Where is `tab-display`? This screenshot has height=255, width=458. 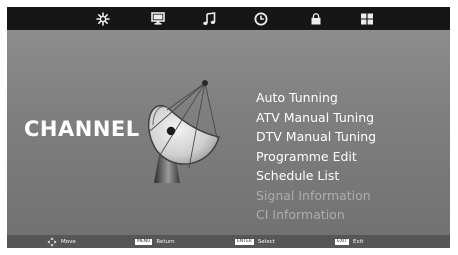 tab-display is located at coordinates (158, 18).